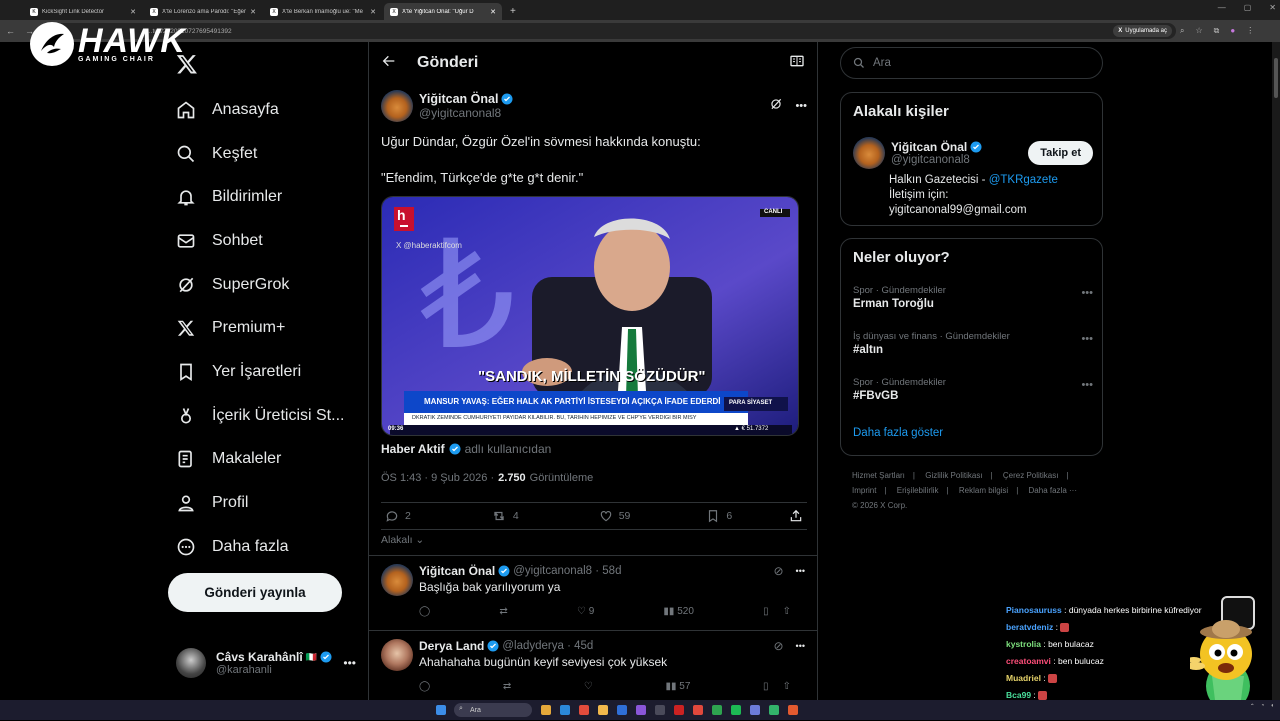 This screenshot has height=721, width=1280. What do you see at coordinates (611, 31) in the screenshot?
I see `url-field: …tus/2020810727695491392 X Uygulamada aç` at bounding box center [611, 31].